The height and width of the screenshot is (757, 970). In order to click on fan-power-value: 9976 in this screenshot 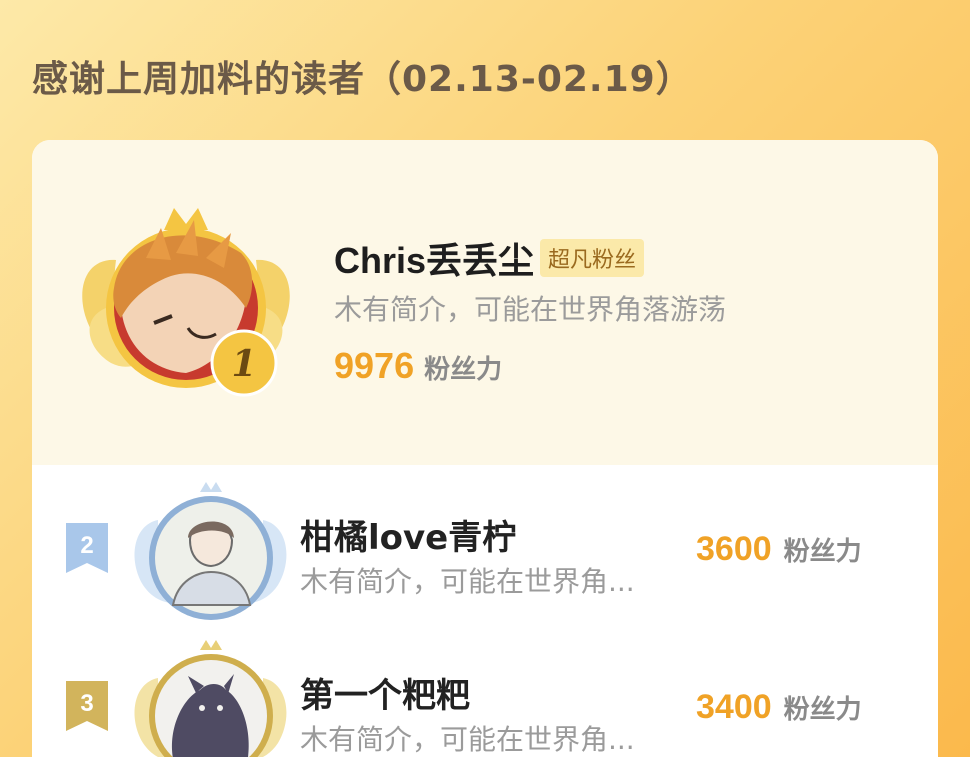, I will do `click(374, 365)`.